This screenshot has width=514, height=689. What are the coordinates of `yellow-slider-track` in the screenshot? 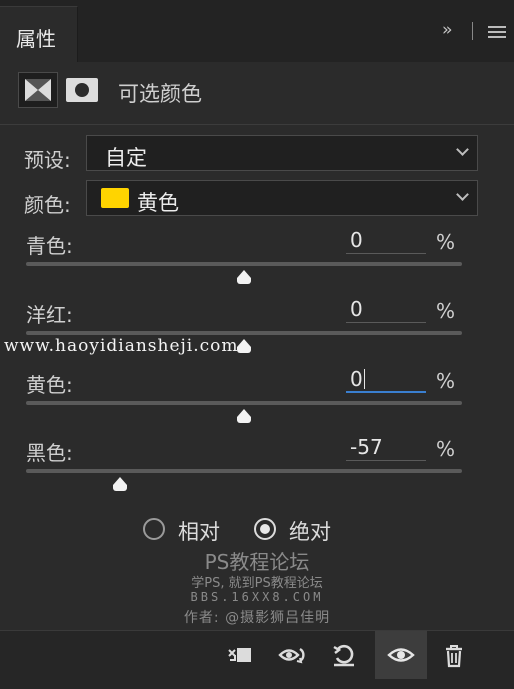 It's located at (244, 403).